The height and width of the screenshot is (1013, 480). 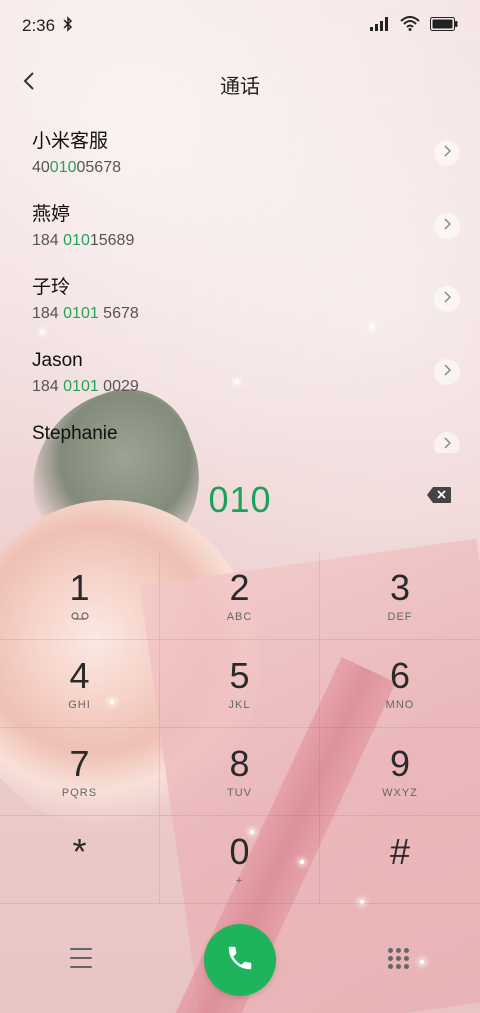 I want to click on page-header: 通话, so click(x=240, y=84).